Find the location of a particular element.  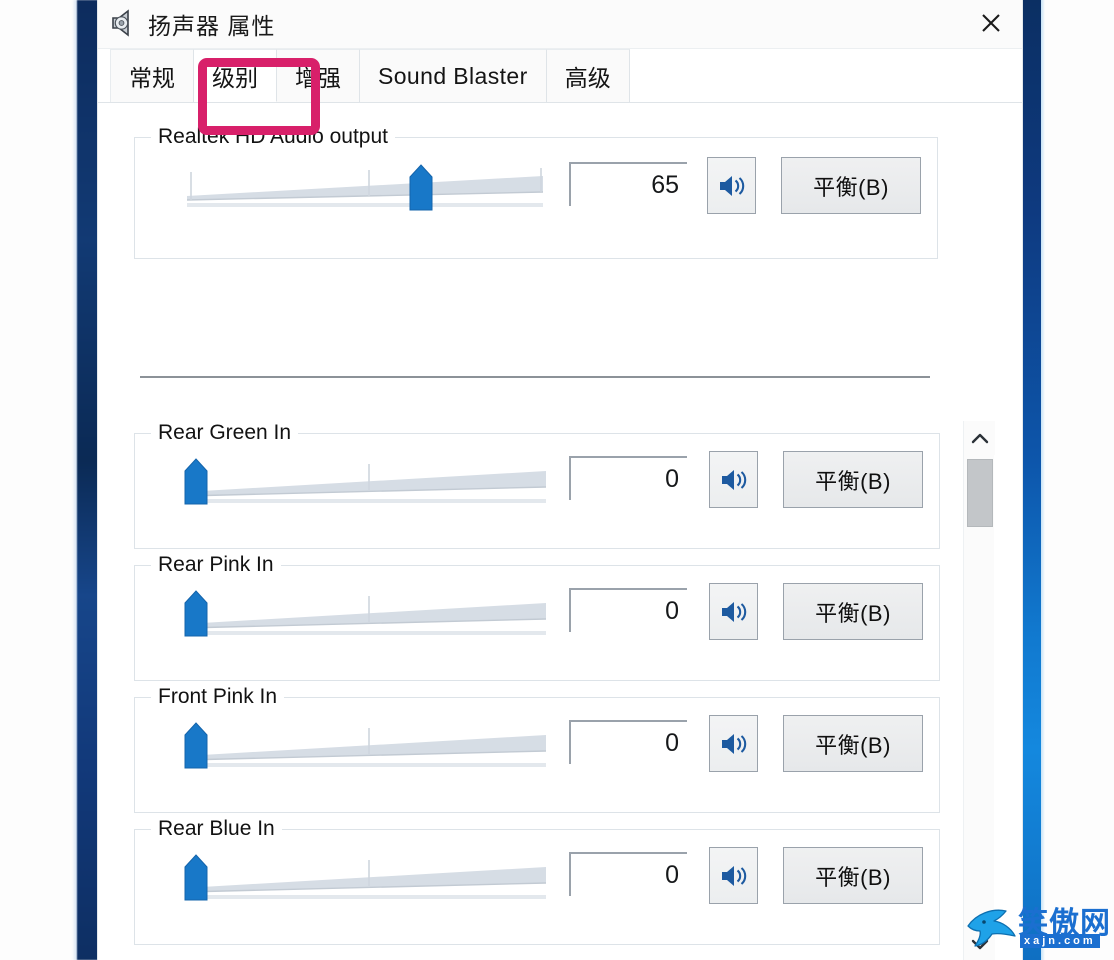

volume-value-front-pink-in: 0 is located at coordinates (628, 742).